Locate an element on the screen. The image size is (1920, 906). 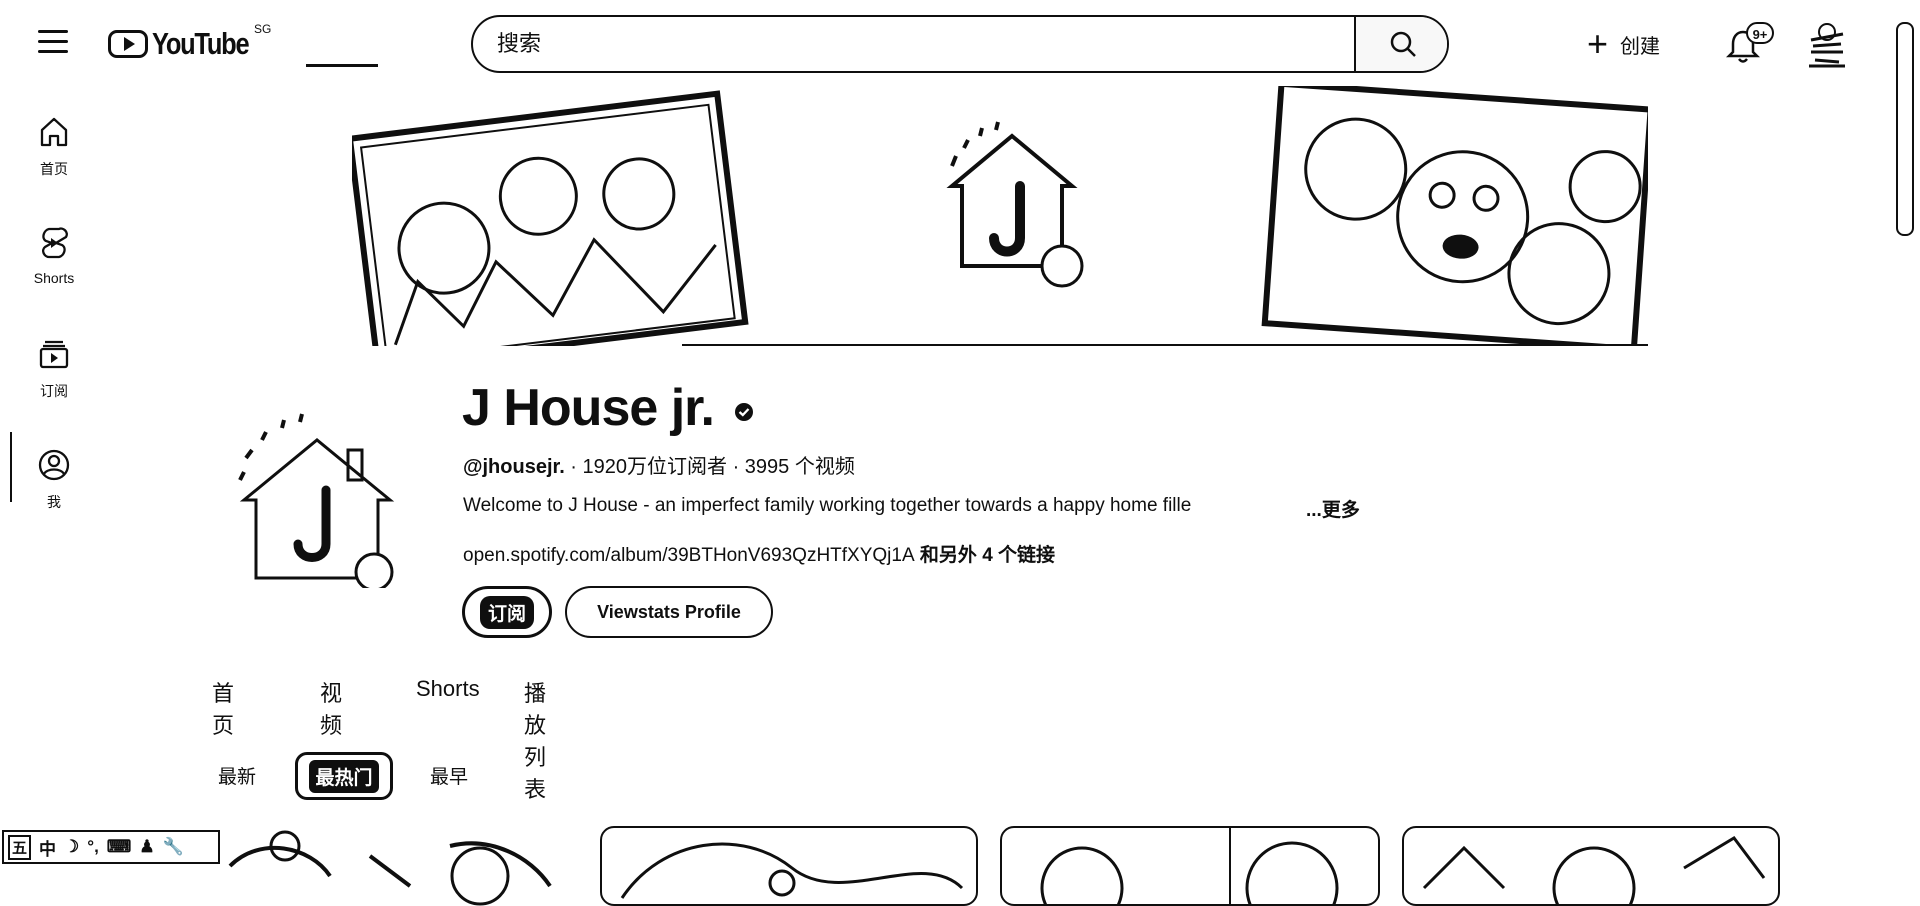
home-icon is located at coordinates (54, 132).